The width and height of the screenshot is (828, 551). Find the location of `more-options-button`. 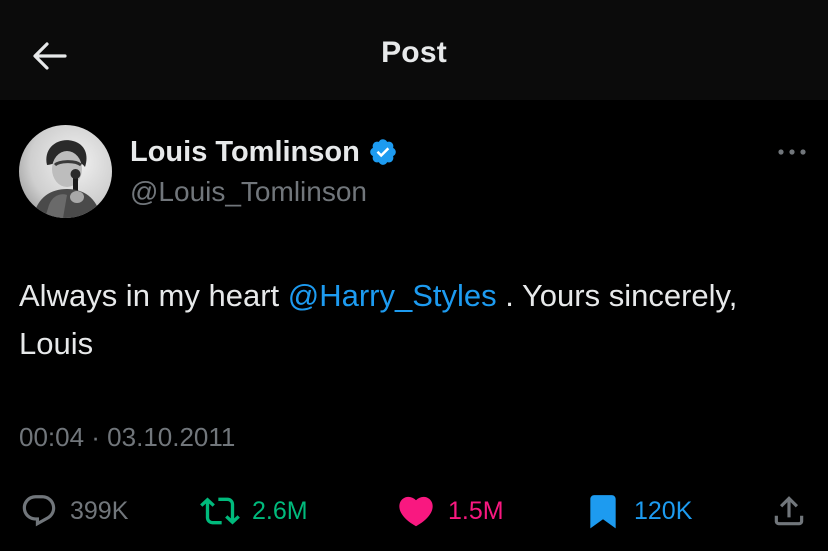

more-options-button is located at coordinates (792, 152).